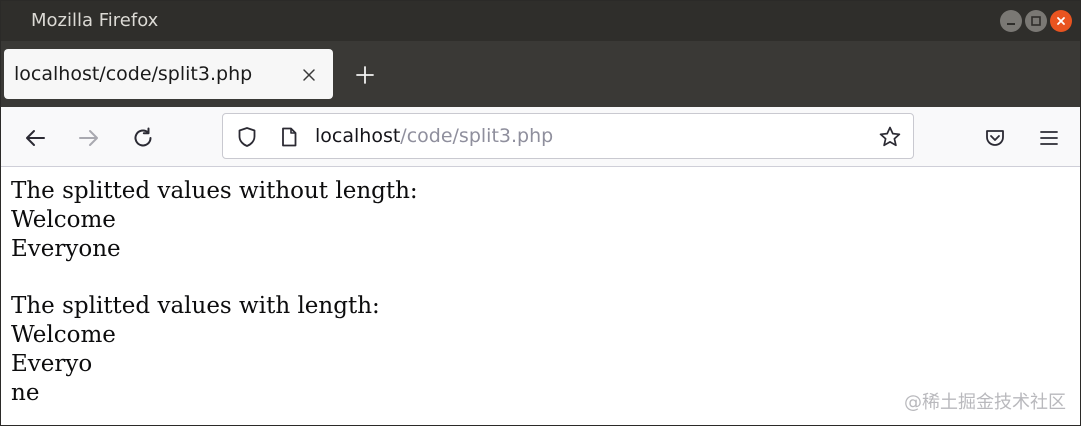 The width and height of the screenshot is (1081, 426). I want to click on section-heading-with-length: The splitted values with length:, so click(195, 306).